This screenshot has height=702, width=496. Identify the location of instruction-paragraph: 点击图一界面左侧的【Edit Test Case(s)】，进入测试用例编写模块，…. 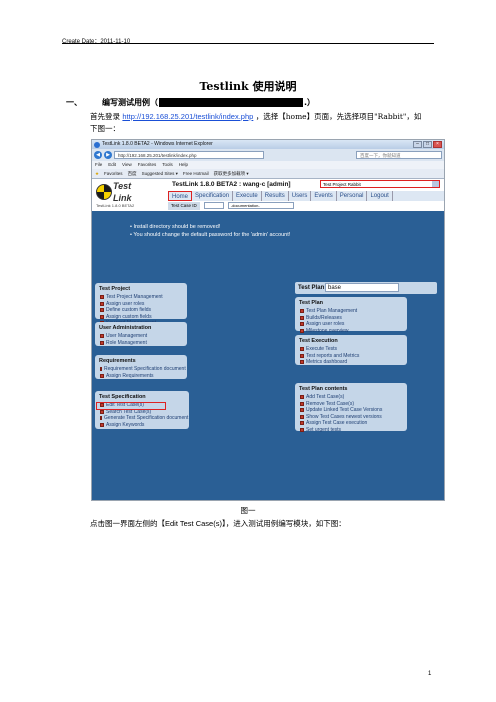
(218, 523).